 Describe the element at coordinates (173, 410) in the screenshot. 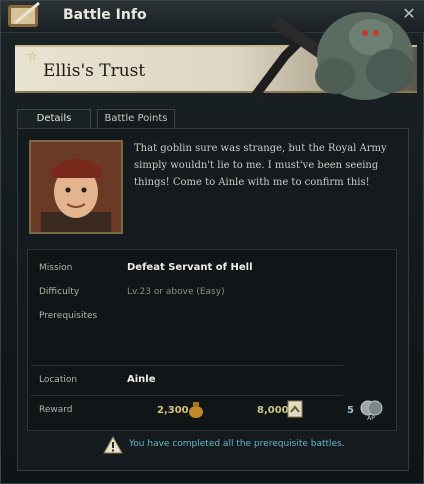

I see `reward-gold: 2,300` at that location.